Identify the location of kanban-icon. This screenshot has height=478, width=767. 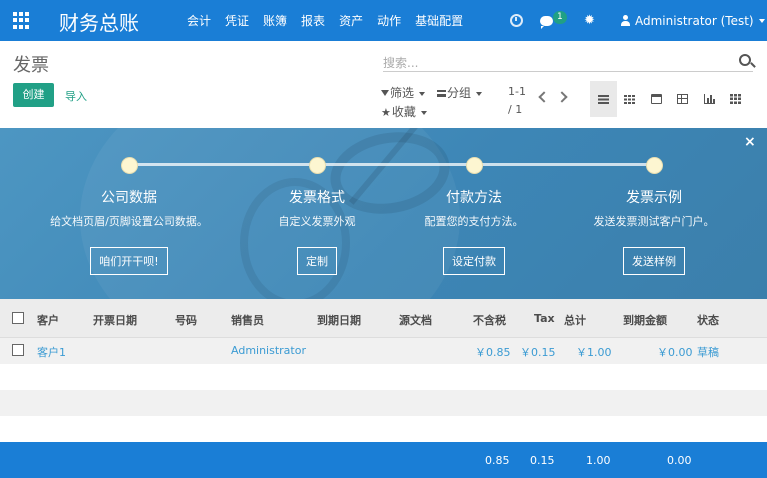
(630, 99).